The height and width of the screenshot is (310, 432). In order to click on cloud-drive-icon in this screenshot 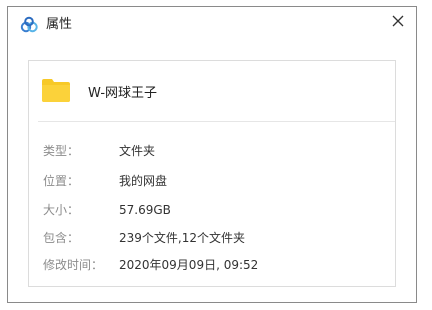, I will do `click(29, 25)`.